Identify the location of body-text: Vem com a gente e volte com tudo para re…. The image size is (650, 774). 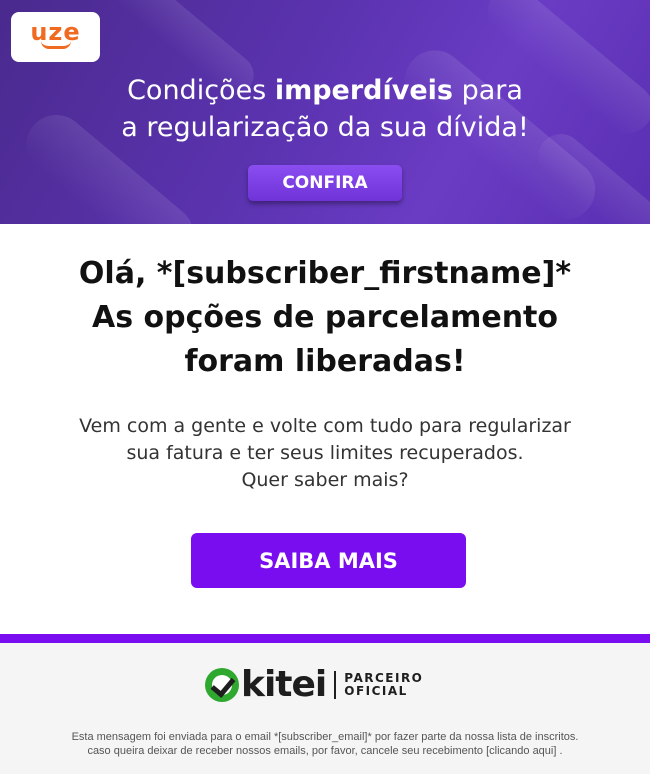
(325, 453).